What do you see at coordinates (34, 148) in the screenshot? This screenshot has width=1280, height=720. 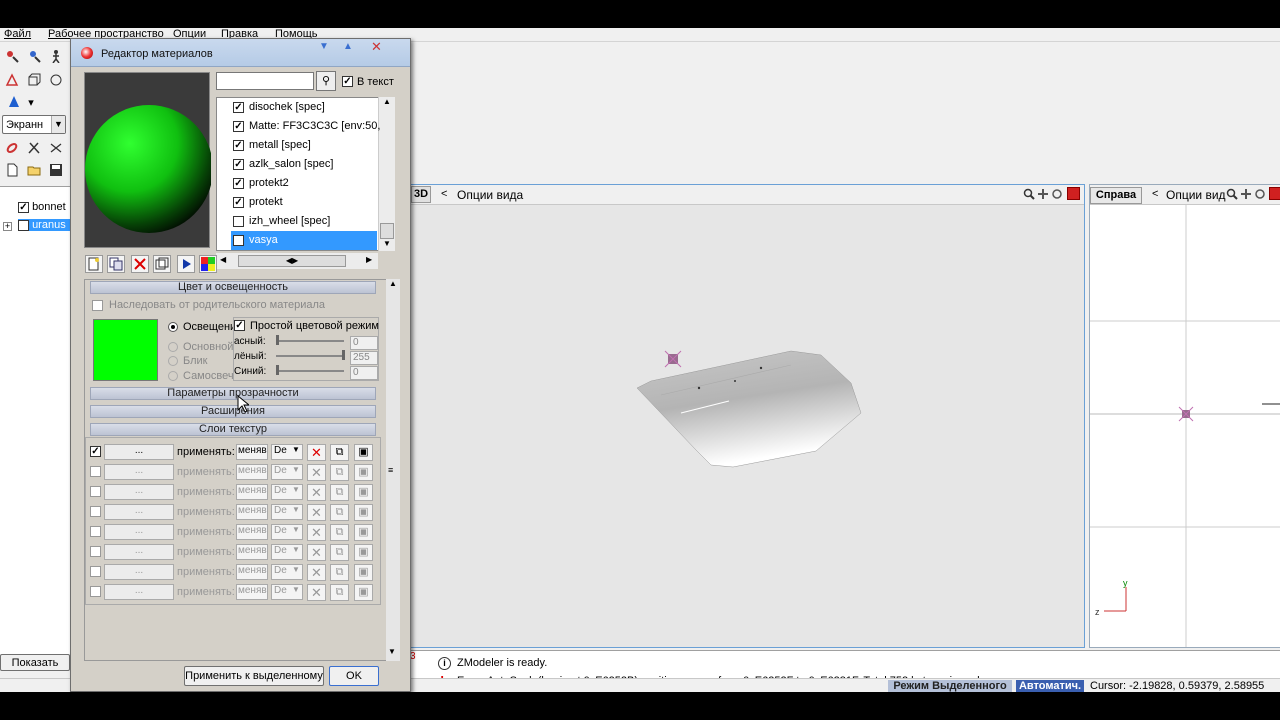 I see `cut-tool-icon` at bounding box center [34, 148].